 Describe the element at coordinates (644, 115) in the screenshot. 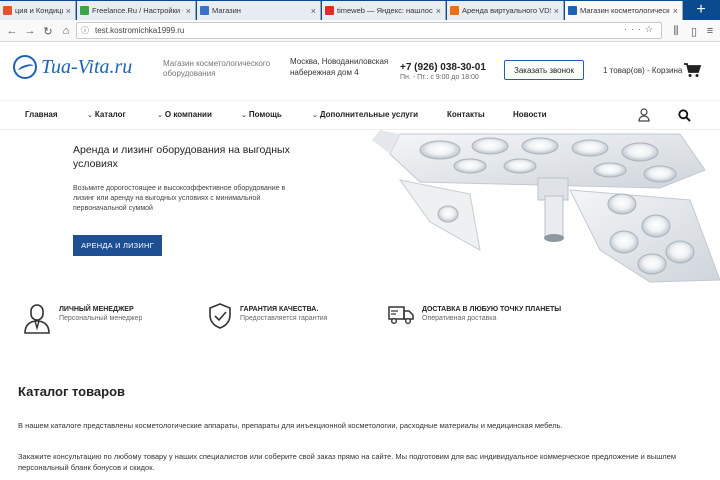

I see `user-account-icon` at that location.